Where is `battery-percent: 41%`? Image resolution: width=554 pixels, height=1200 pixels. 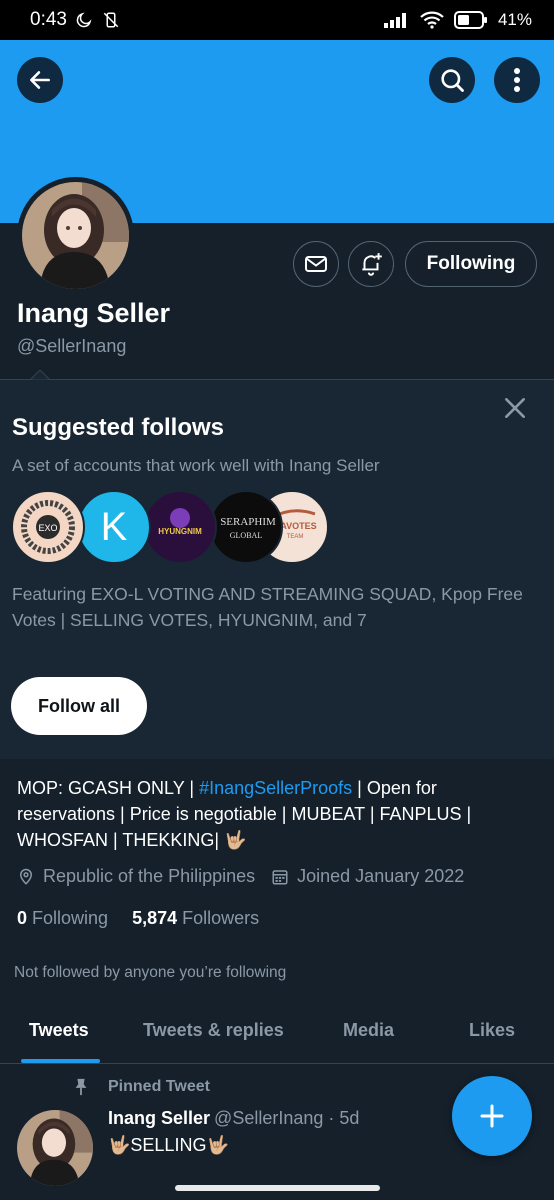
battery-percent: 41% is located at coordinates (514, 19).